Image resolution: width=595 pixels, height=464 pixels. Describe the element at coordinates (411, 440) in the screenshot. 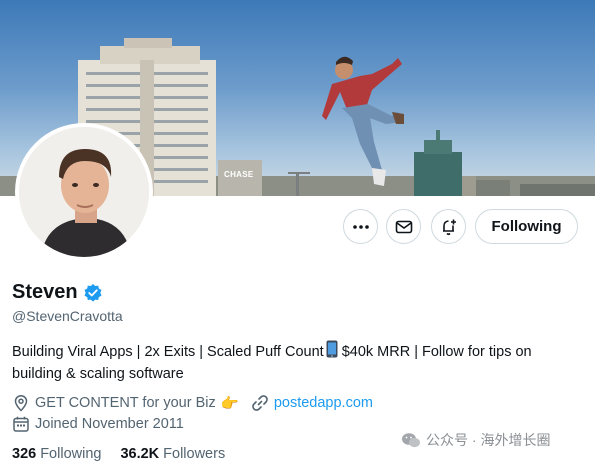

I see `wechat-icon` at that location.